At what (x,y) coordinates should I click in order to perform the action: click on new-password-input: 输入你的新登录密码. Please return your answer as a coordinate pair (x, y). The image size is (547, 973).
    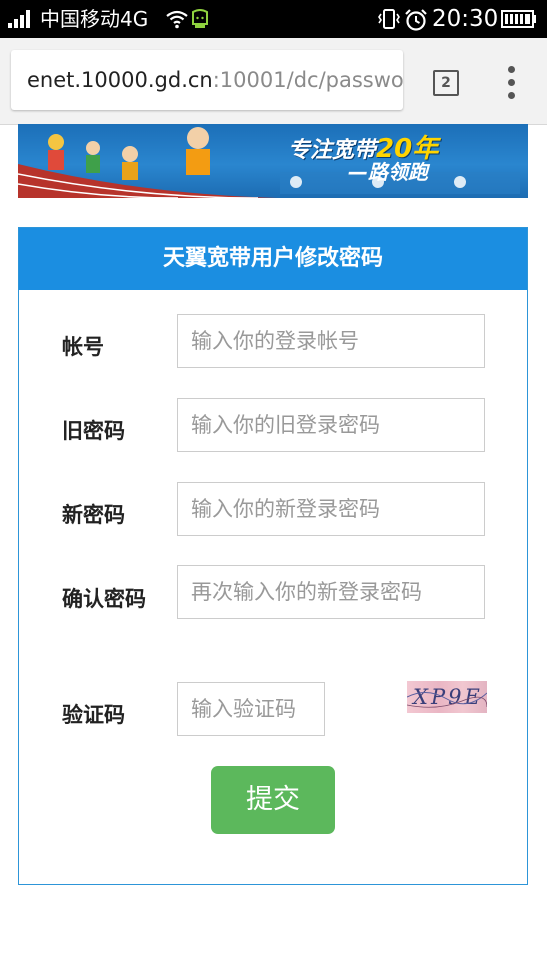
    Looking at the image, I should click on (331, 509).